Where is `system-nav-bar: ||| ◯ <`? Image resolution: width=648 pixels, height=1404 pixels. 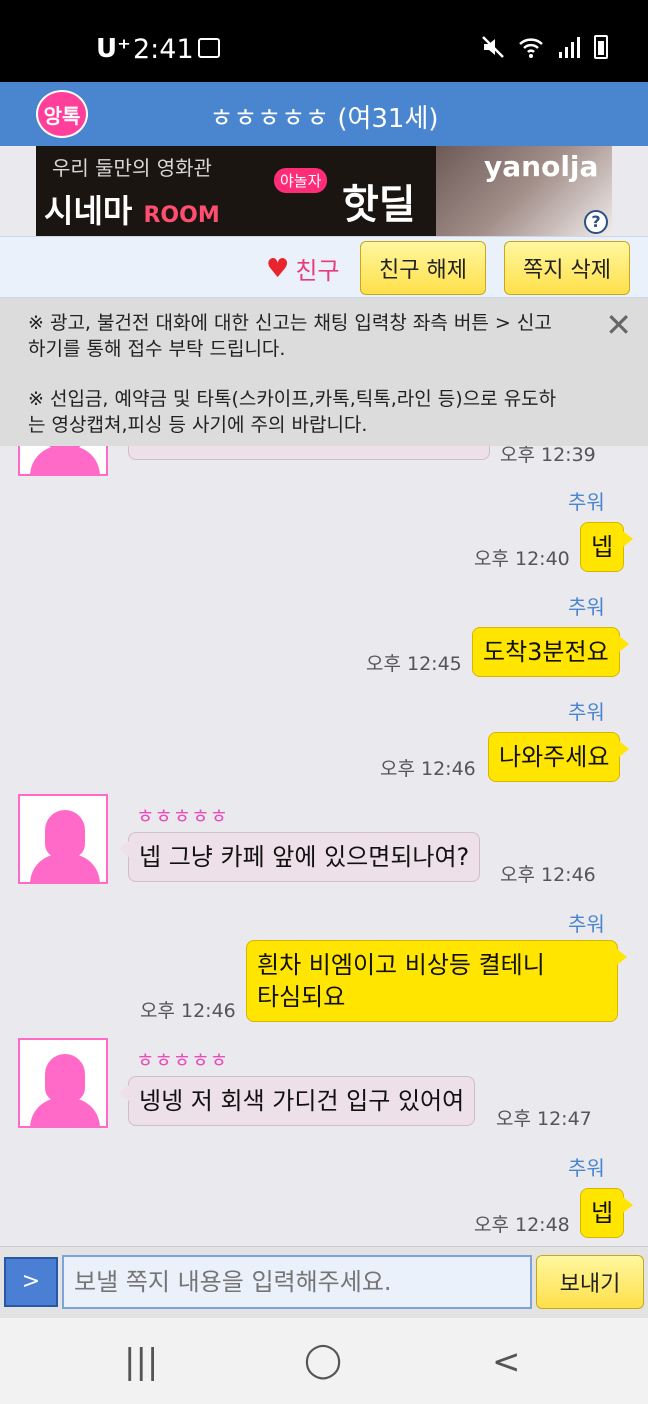 system-nav-bar: ||| ◯ < is located at coordinates (324, 1361).